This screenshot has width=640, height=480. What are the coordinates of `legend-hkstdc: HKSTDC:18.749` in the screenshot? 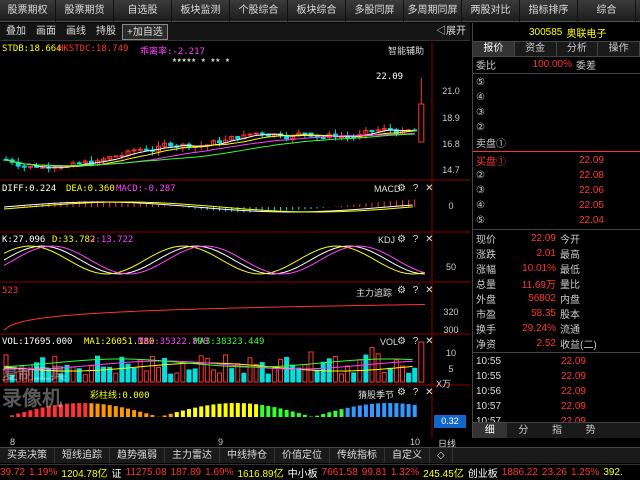 It's located at (93, 49).